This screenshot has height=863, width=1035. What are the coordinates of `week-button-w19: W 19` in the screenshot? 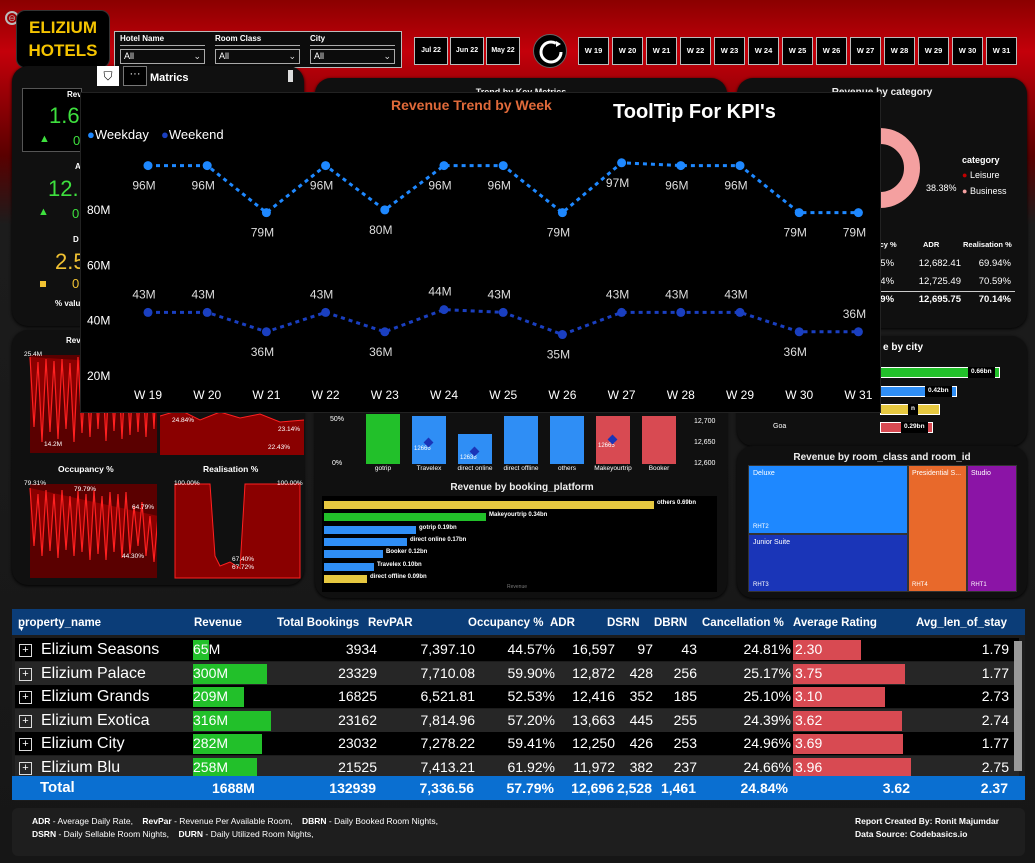 It's located at (593, 51).